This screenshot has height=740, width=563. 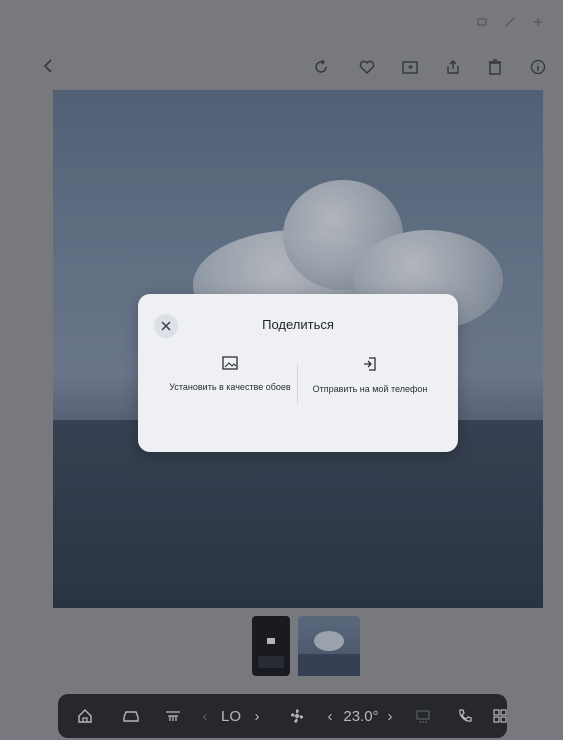 I want to click on set-wallpaper-label: Установить в качестве обоев, so click(x=230, y=387).